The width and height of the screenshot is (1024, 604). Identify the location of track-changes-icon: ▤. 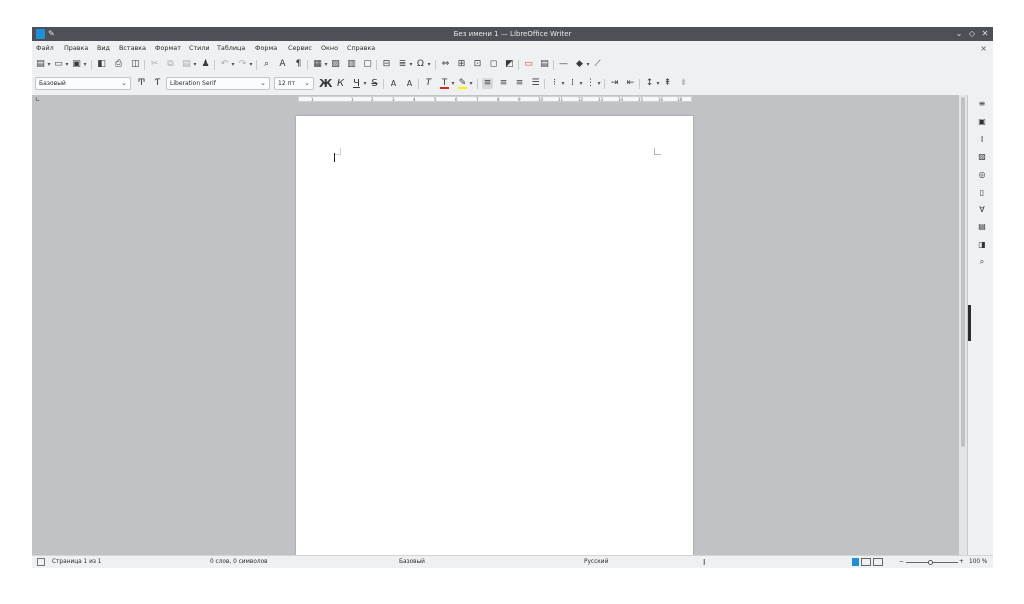
(544, 64).